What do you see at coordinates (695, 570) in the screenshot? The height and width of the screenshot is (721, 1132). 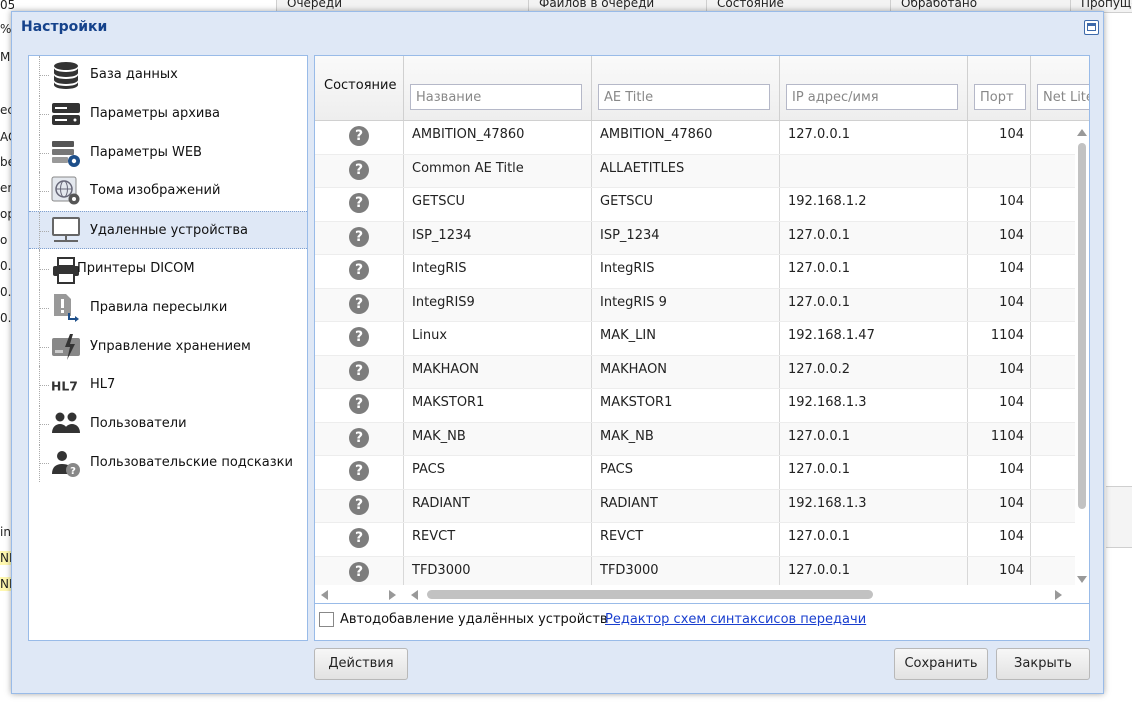 I see `table-row: ? TFD3000 TFD3000 127.0.0.1 104` at bounding box center [695, 570].